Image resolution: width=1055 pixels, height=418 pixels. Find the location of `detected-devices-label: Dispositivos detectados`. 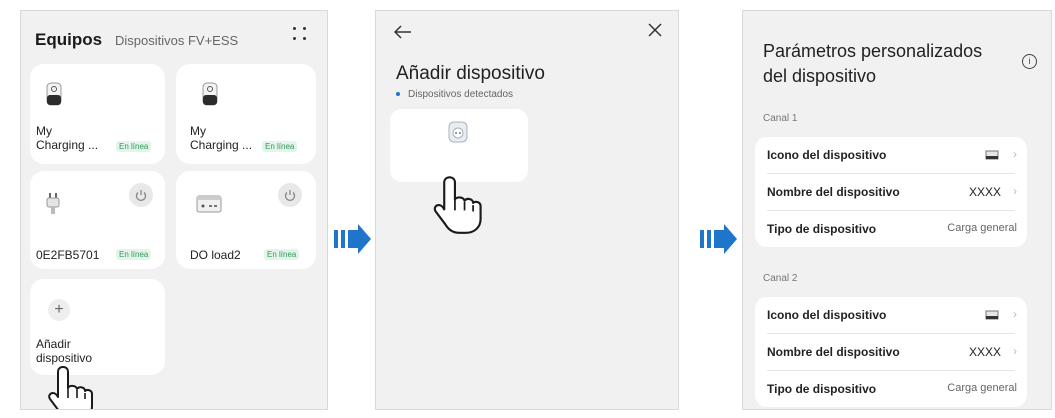

detected-devices-label: Dispositivos detectados is located at coordinates (454, 94).